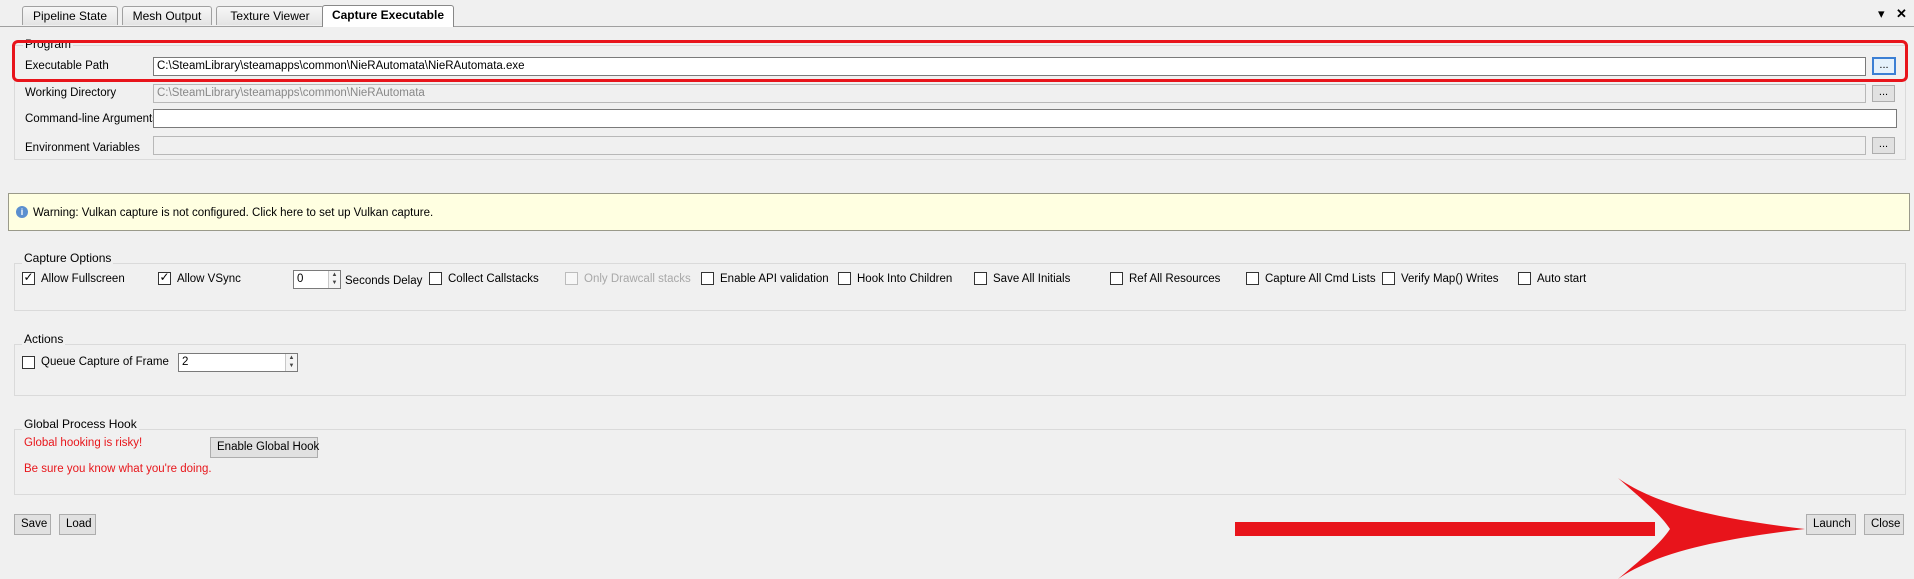 Image resolution: width=1914 pixels, height=579 pixels. What do you see at coordinates (388, 16) in the screenshot?
I see `tab-capture-executable: Capture Executable` at bounding box center [388, 16].